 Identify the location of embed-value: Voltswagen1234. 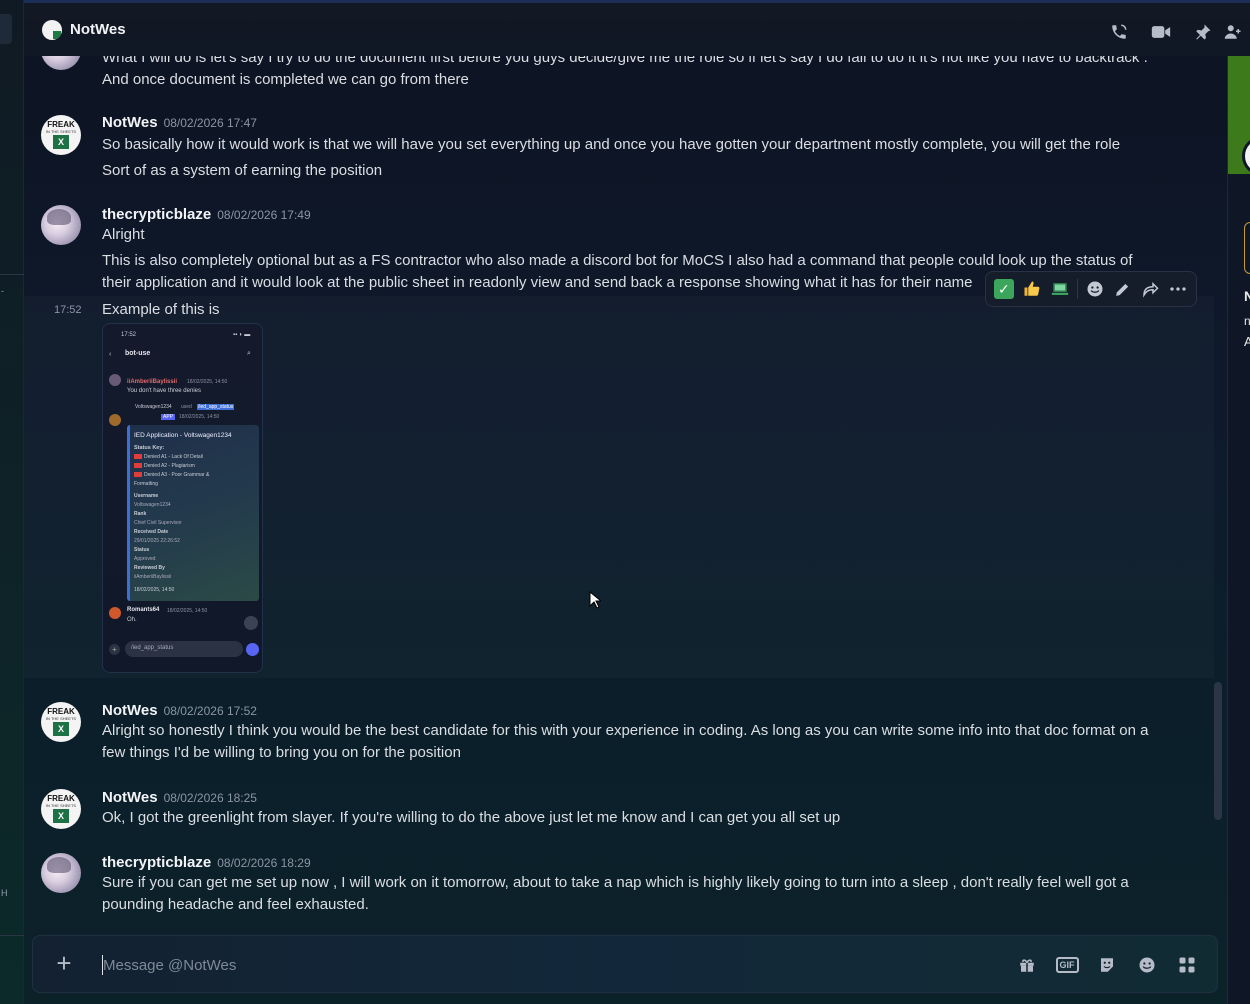
(152, 505).